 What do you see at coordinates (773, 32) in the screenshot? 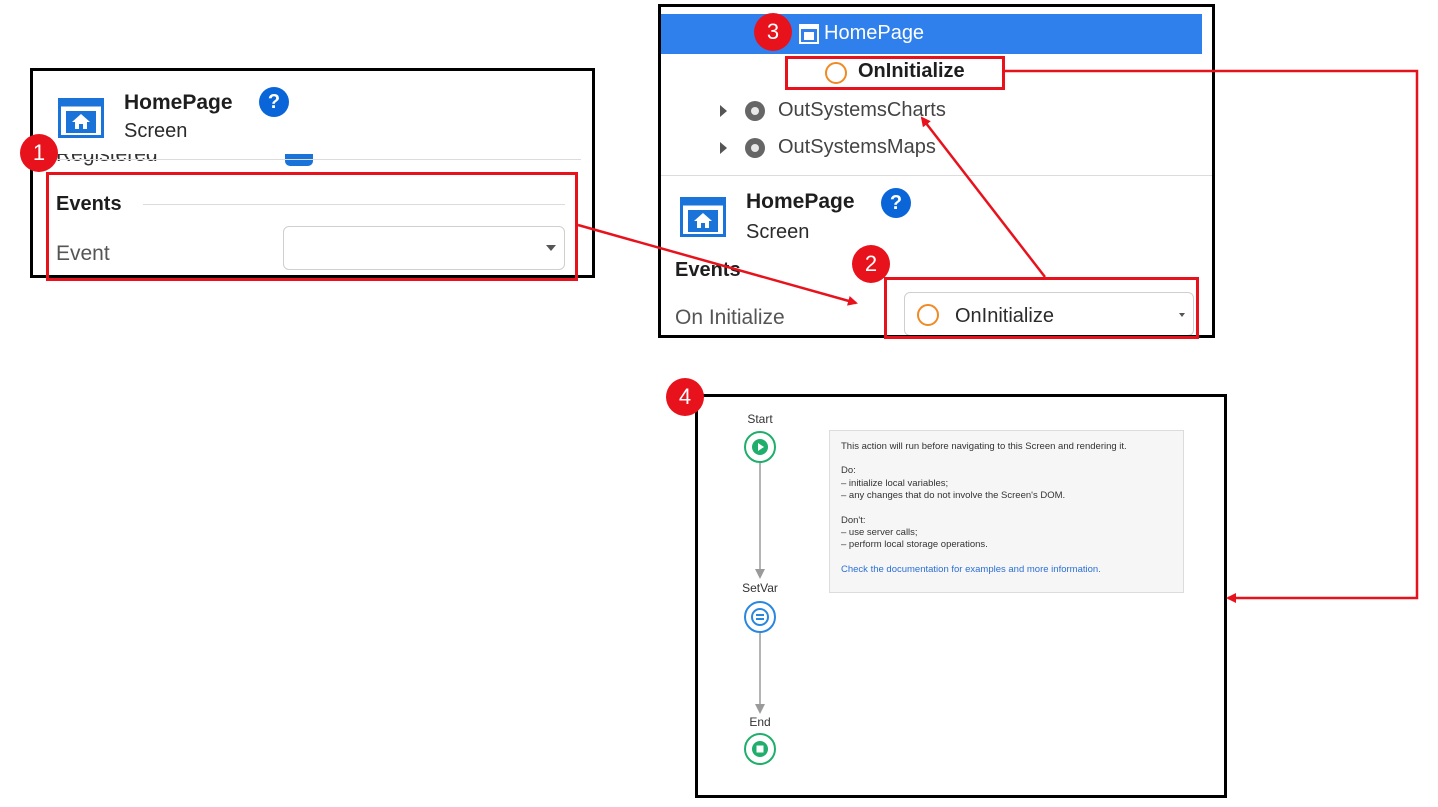
I see `badge-3: 3` at bounding box center [773, 32].